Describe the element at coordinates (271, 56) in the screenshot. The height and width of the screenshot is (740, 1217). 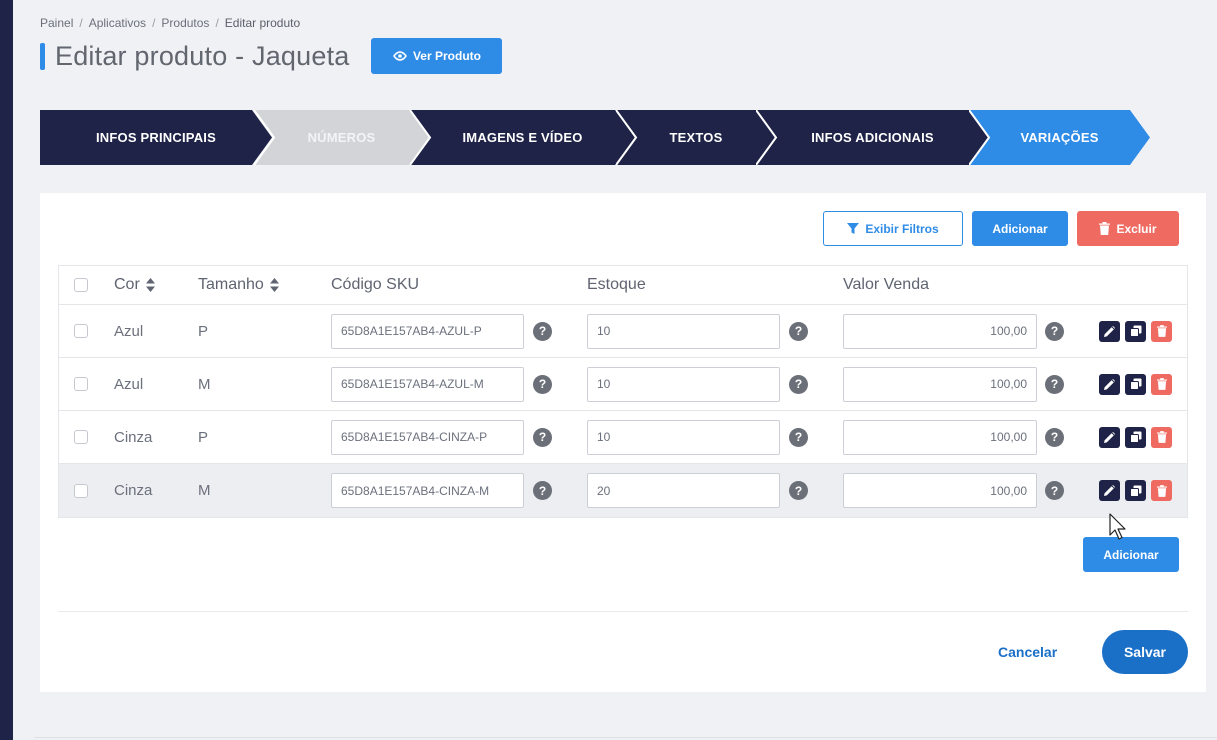
I see `title-row: Editar produto - Jaqueta Ver Produto` at that location.